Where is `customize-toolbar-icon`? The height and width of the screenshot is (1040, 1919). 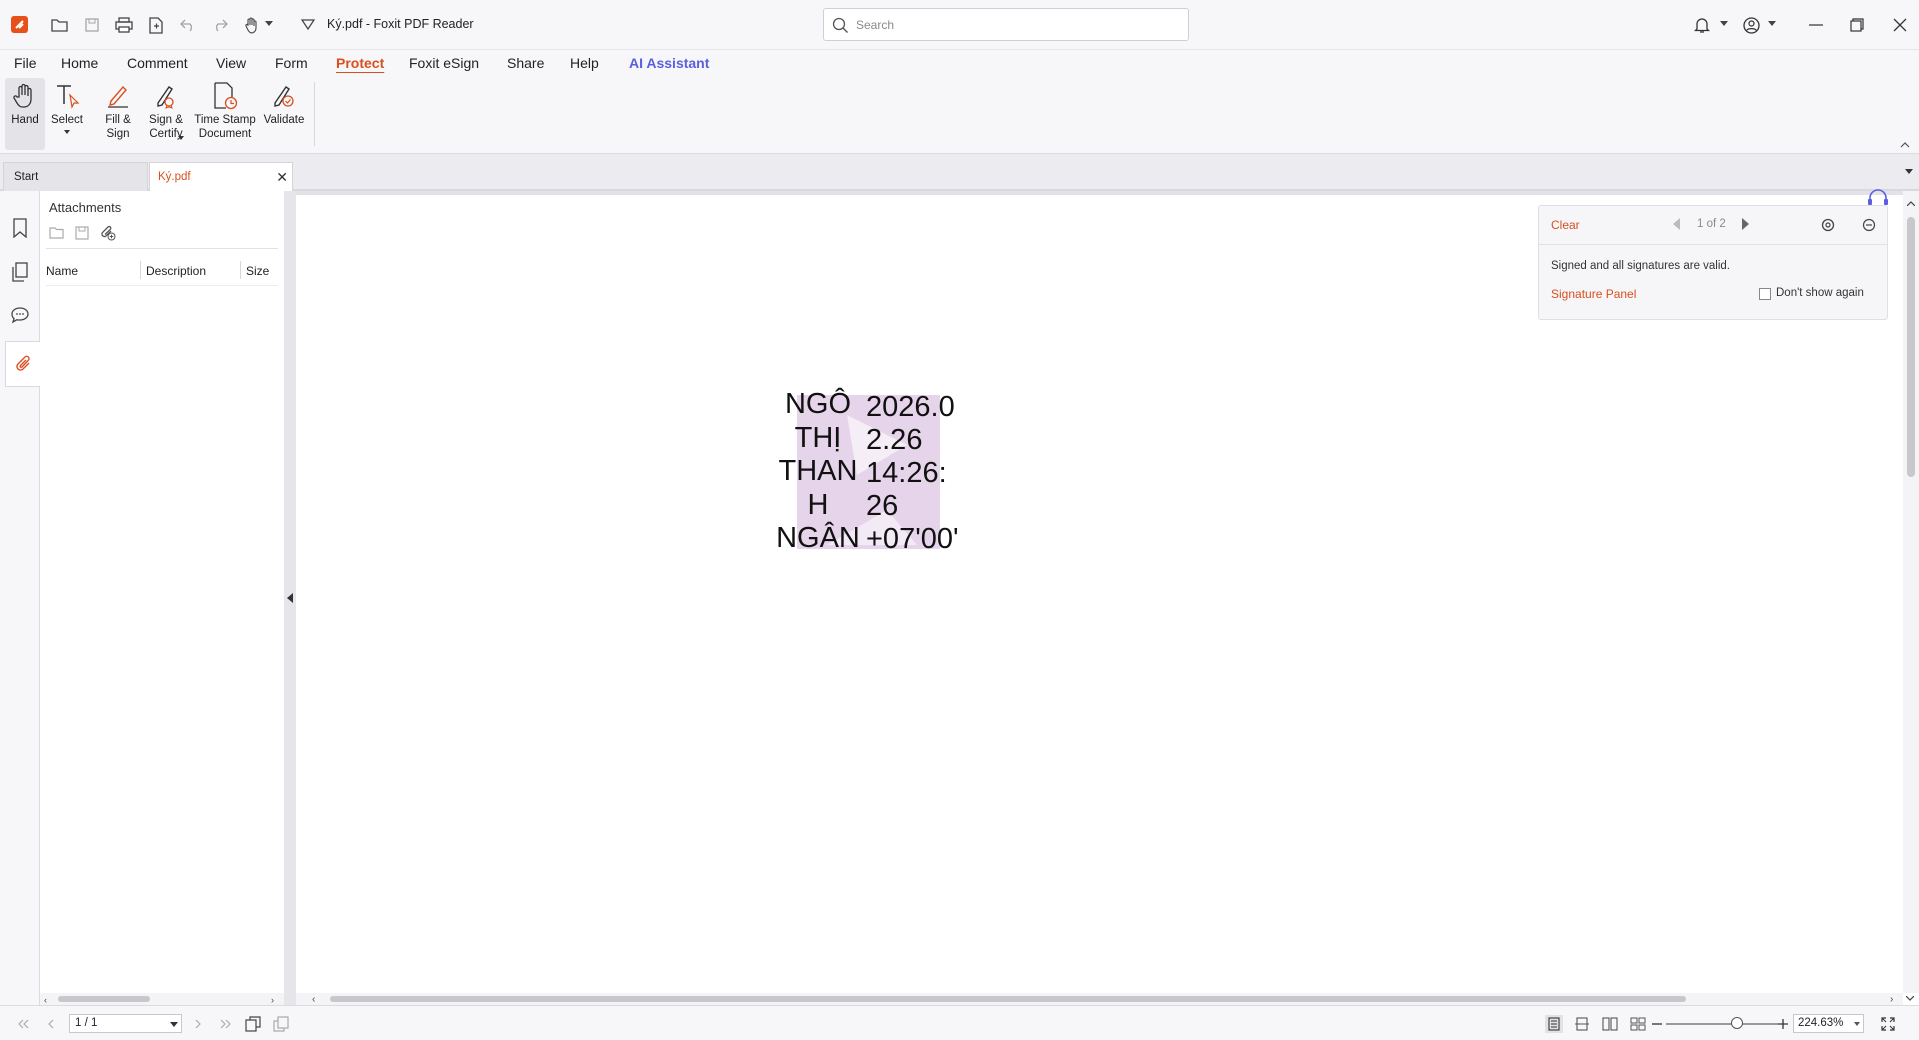 customize-toolbar-icon is located at coordinates (308, 25).